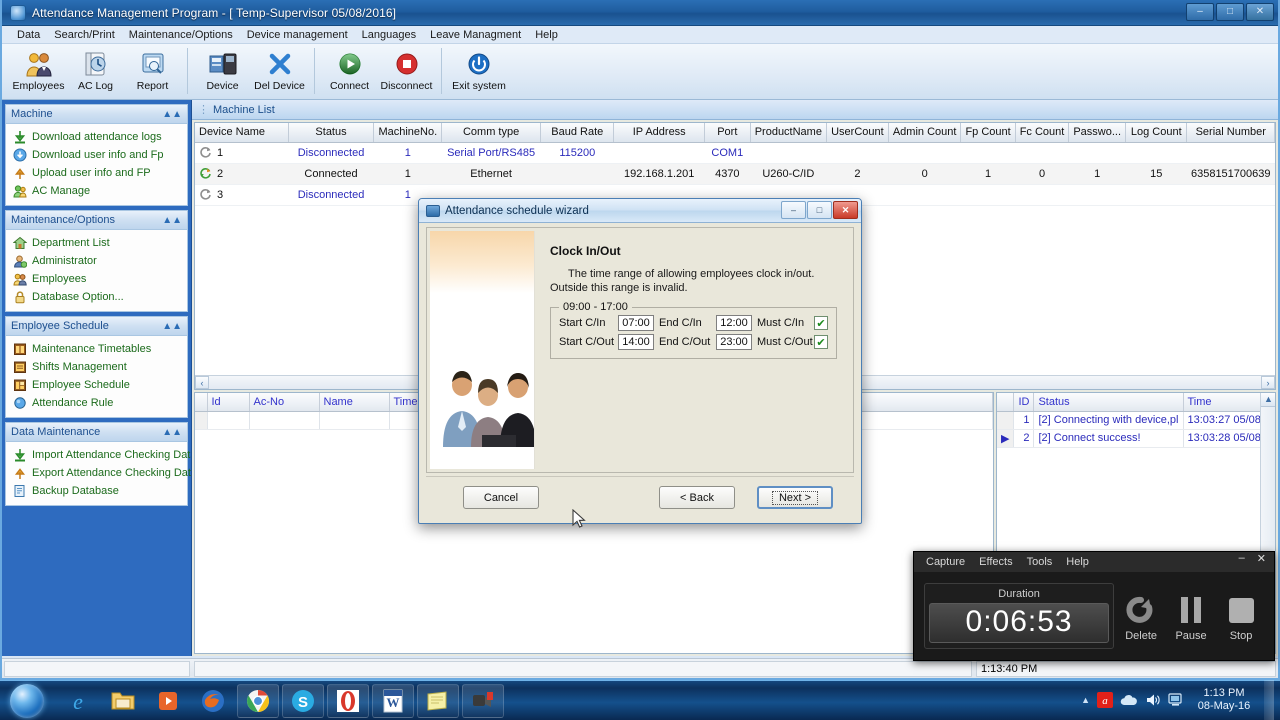  What do you see at coordinates (96, 326) in the screenshot?
I see `sidebar-panel-employee-schedule-header: Employee Schedule ▲▲` at bounding box center [96, 326].